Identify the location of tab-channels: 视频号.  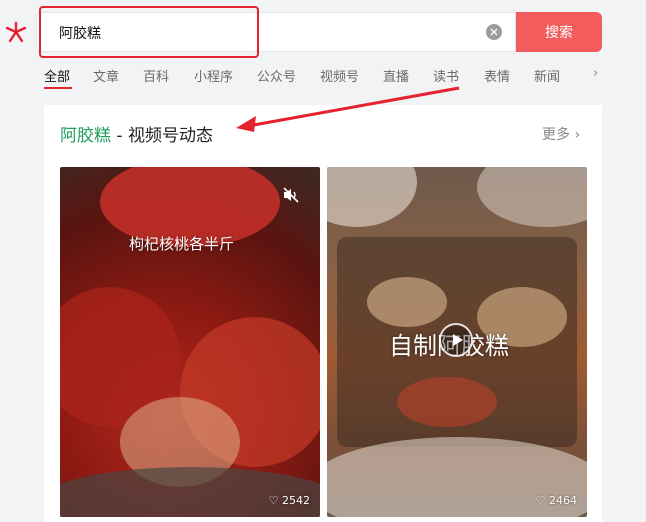
(339, 75).